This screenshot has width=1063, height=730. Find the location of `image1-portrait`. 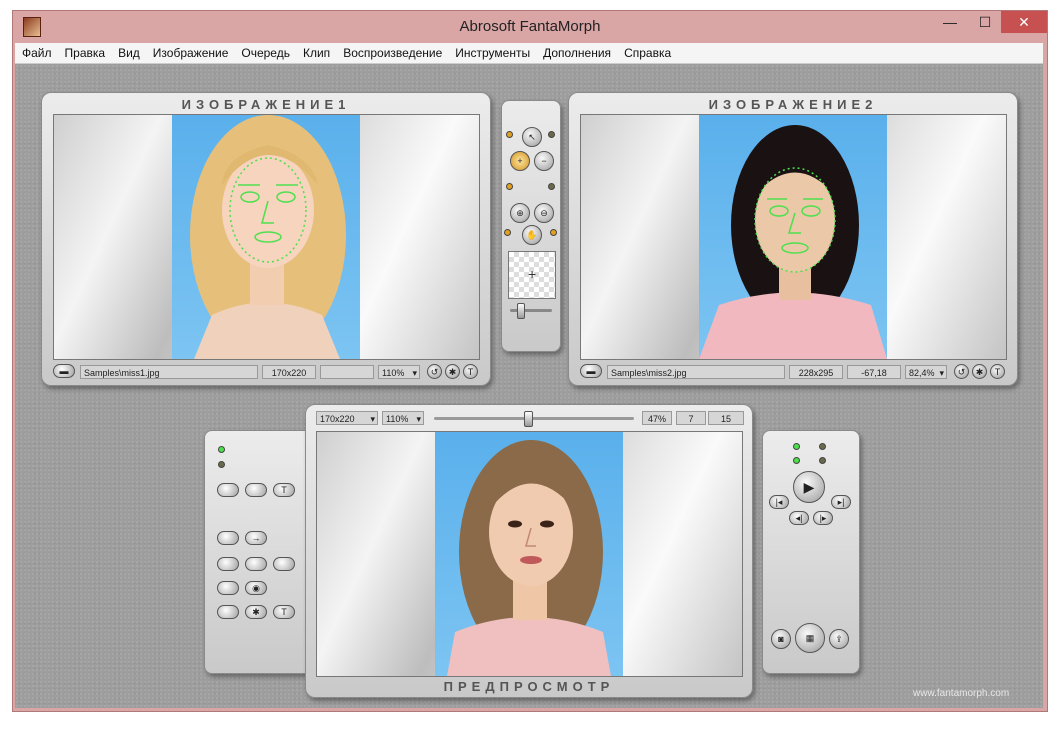

image1-portrait is located at coordinates (268, 237).